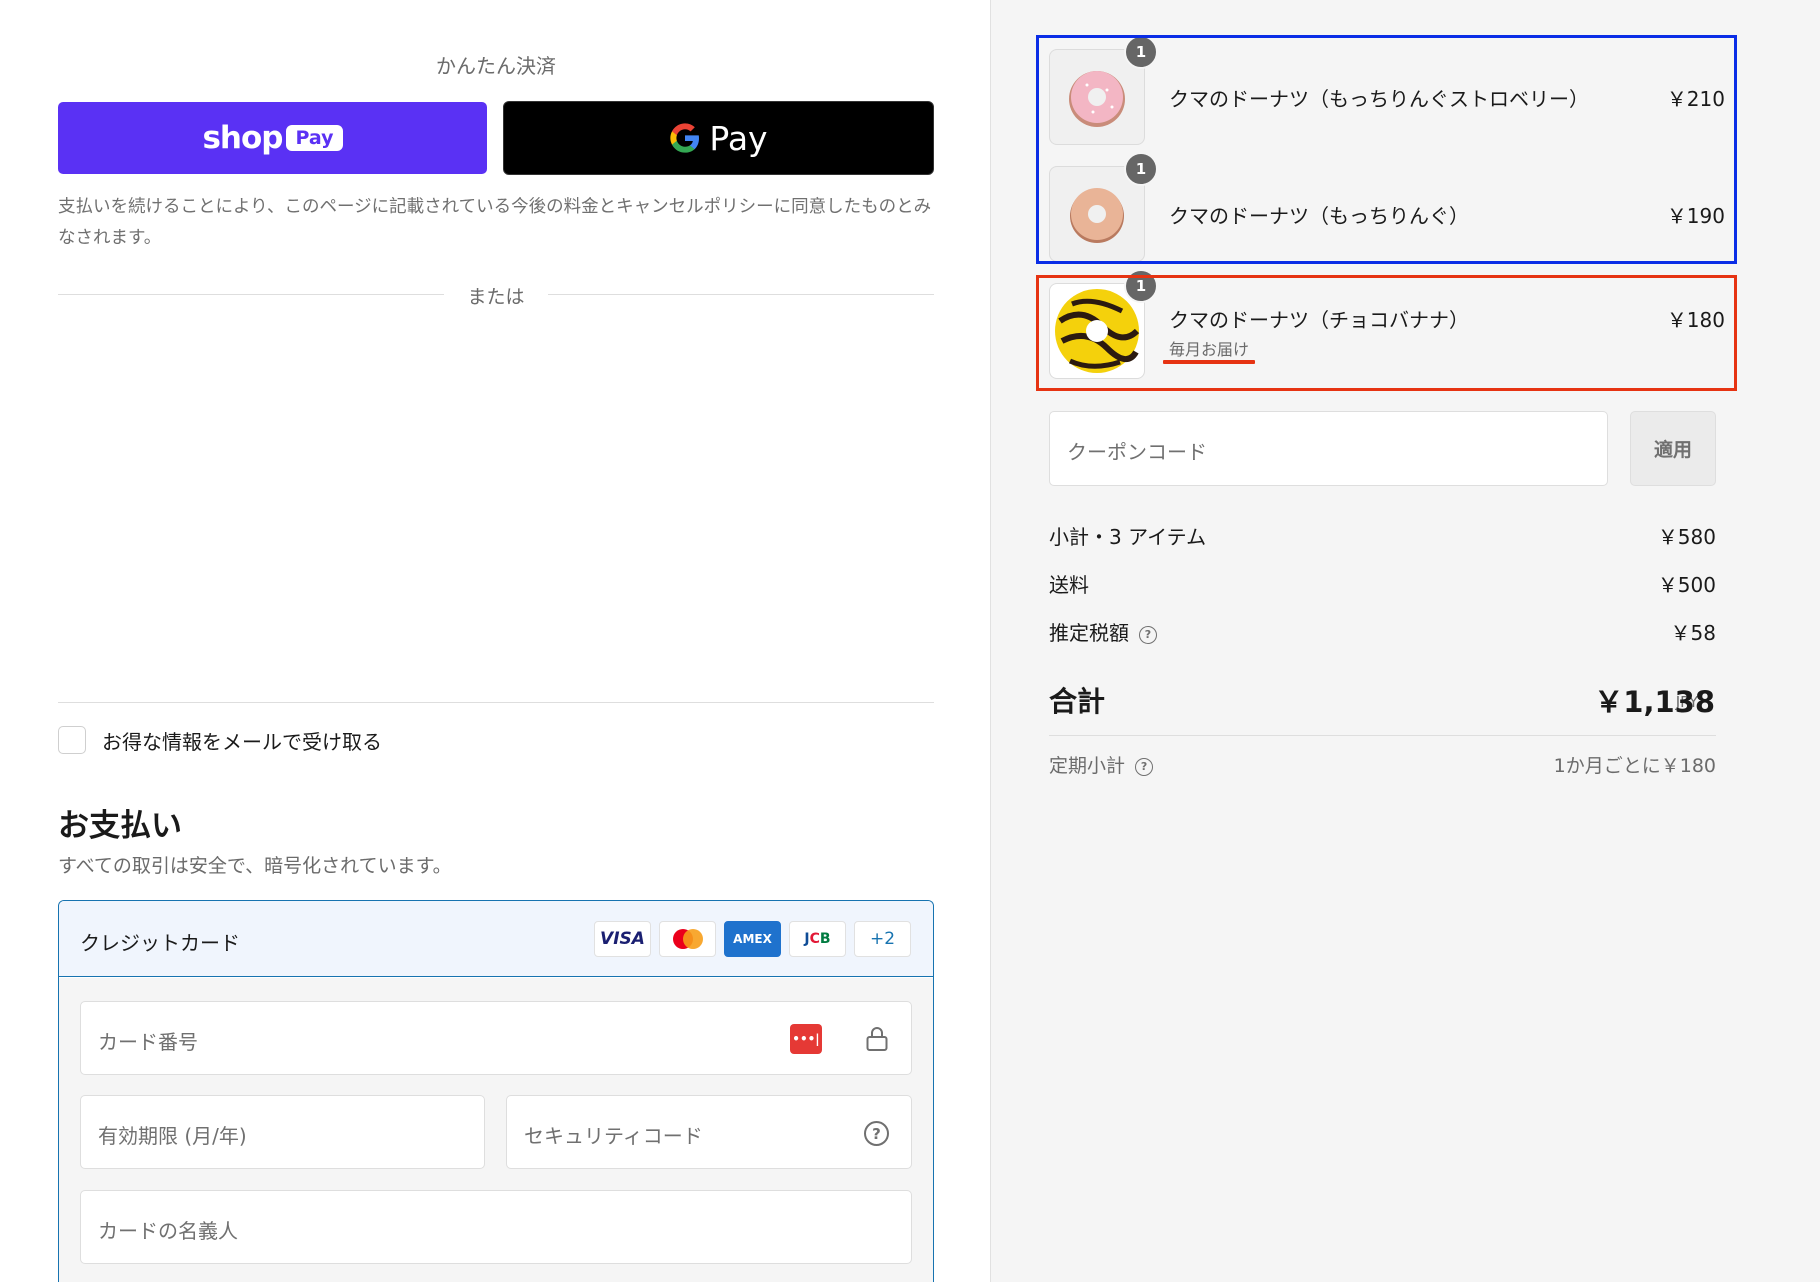 The image size is (1820, 1282). I want to click on subtotal-row: 小計・3 アイテム ￥580, so click(1382, 535).